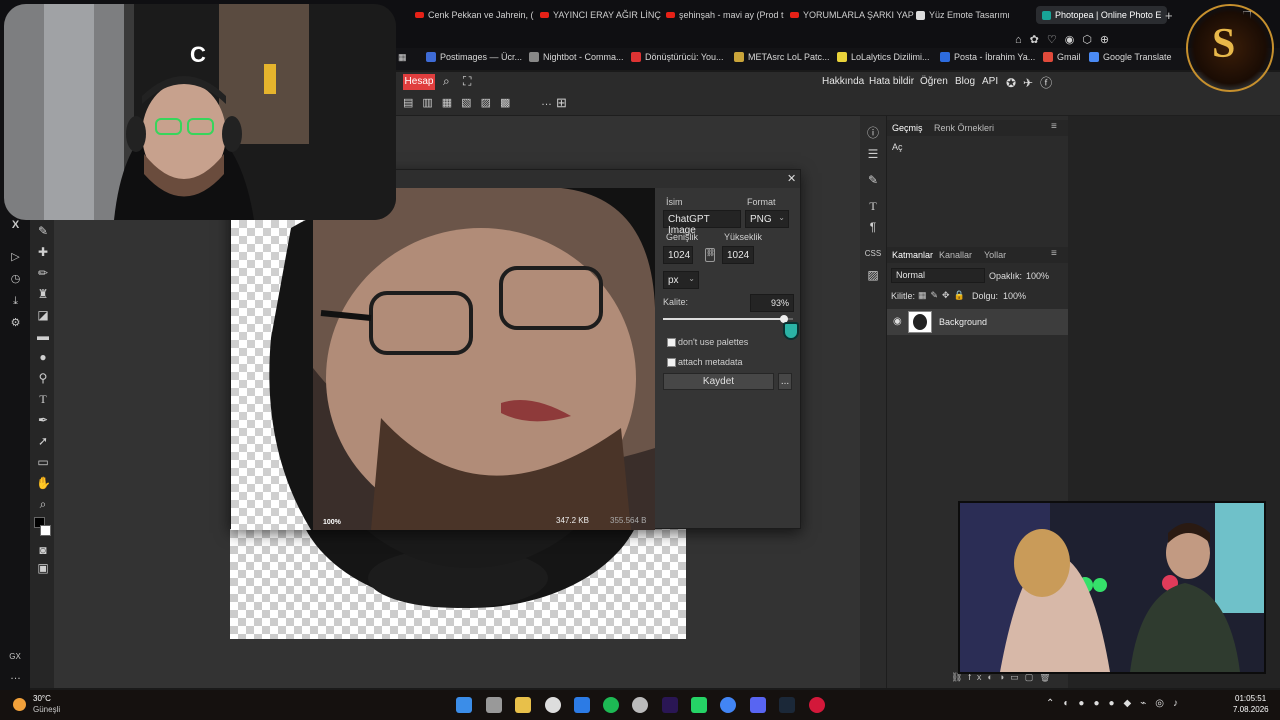 This screenshot has width=1280, height=720. What do you see at coordinates (43, 420) in the screenshot?
I see `pen-icon: ✒` at bounding box center [43, 420].